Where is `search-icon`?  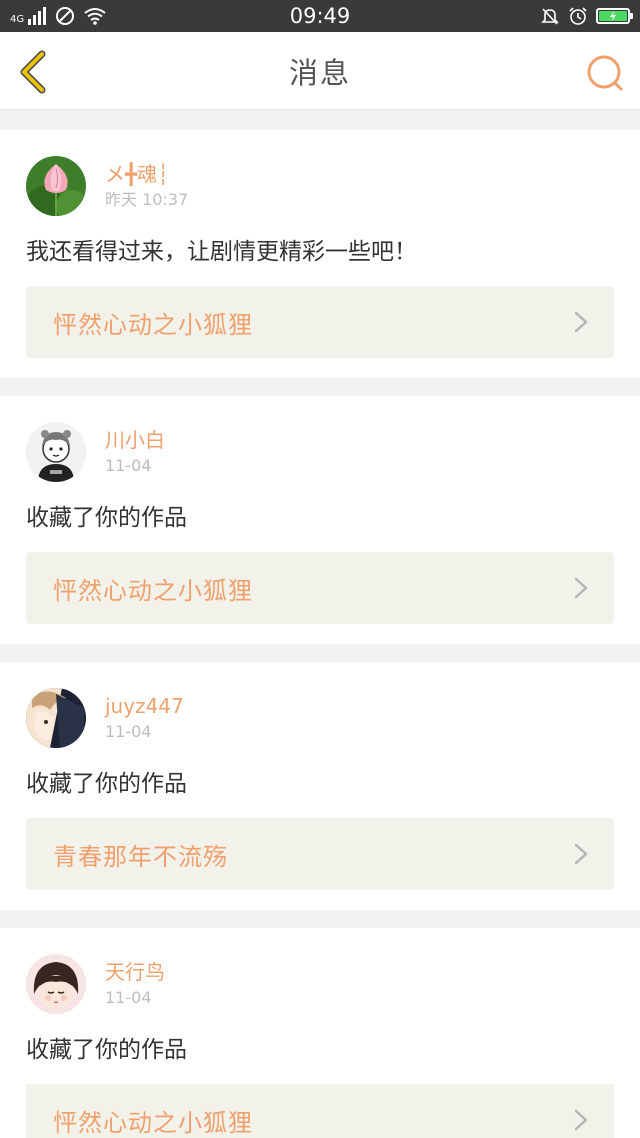 search-icon is located at coordinates (605, 73).